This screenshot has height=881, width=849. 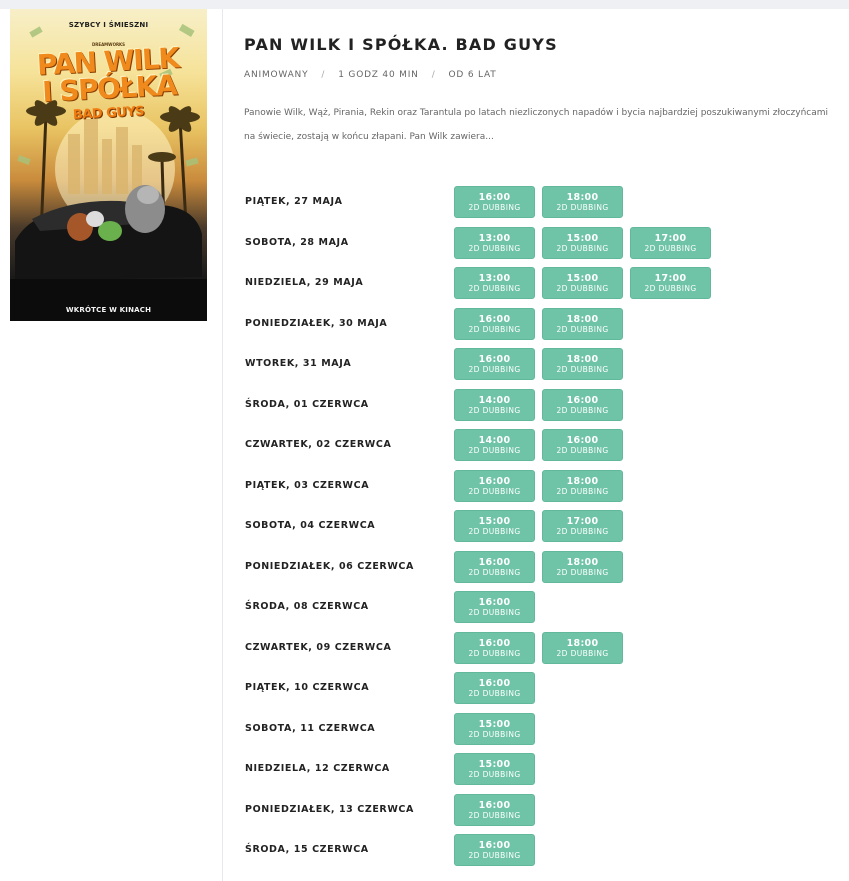 I want to click on showtime-time: 14:00, so click(x=494, y=440).